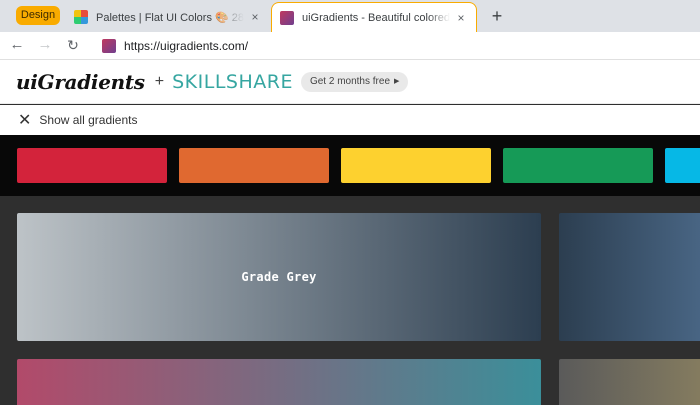 This screenshot has width=700, height=405. What do you see at coordinates (159, 81) in the screenshot?
I see `plus-sign: +` at bounding box center [159, 81].